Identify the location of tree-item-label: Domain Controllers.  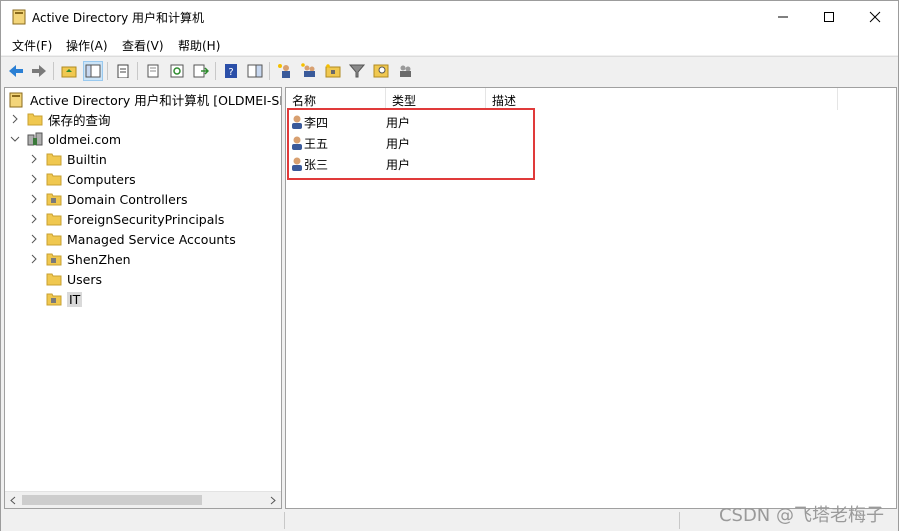
(127, 199).